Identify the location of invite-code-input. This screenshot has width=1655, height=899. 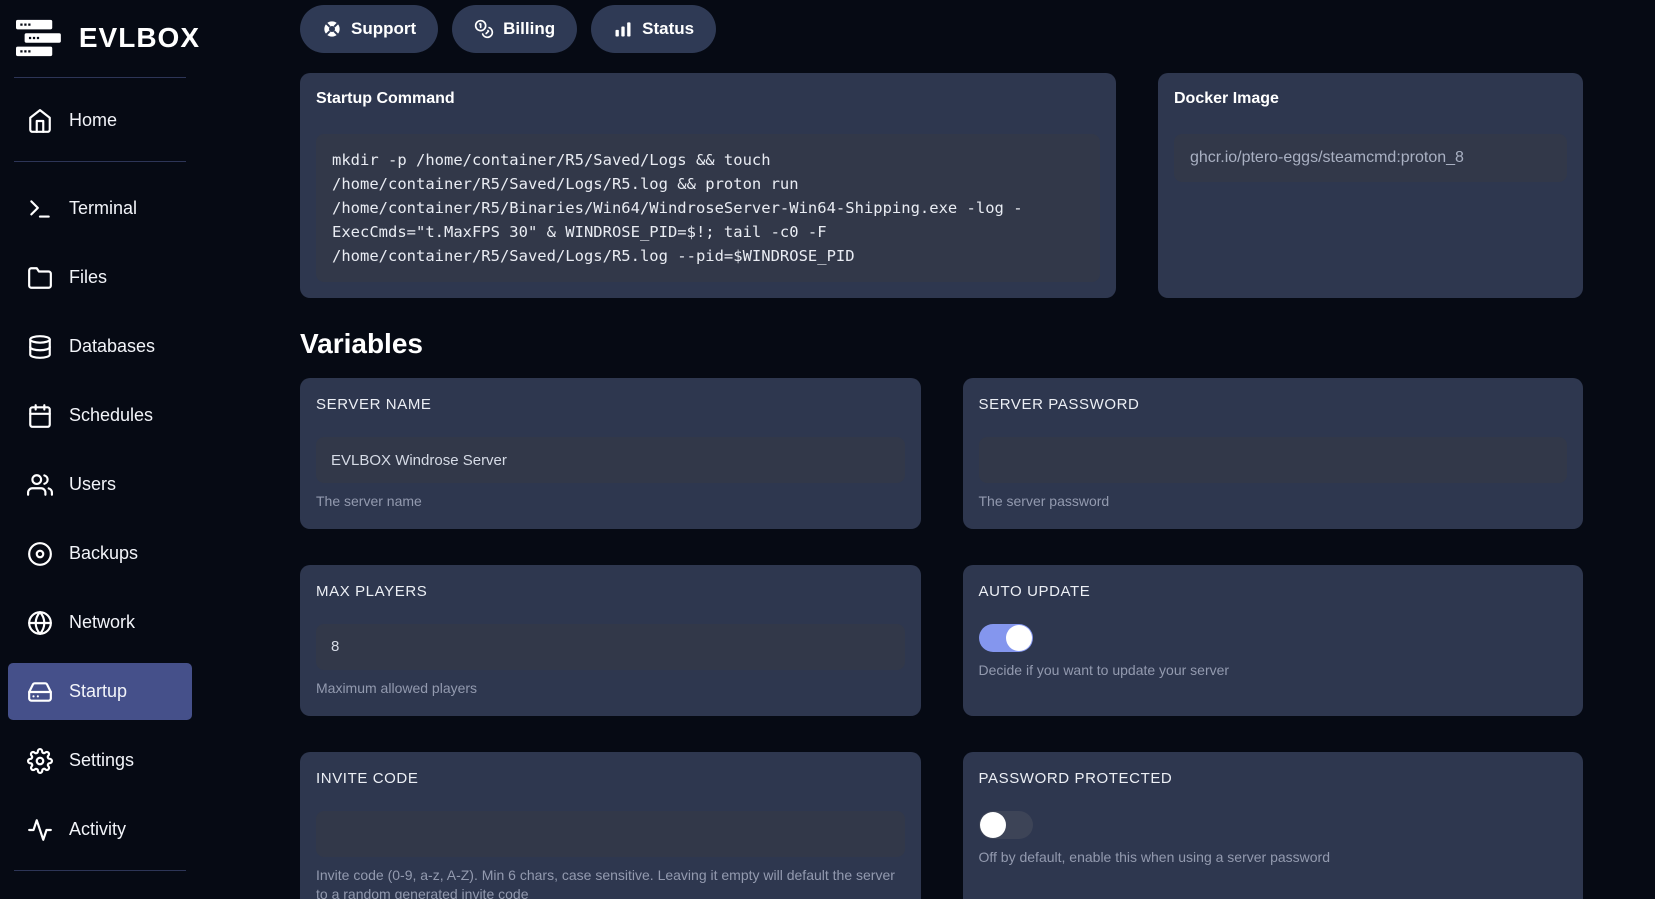
(610, 833).